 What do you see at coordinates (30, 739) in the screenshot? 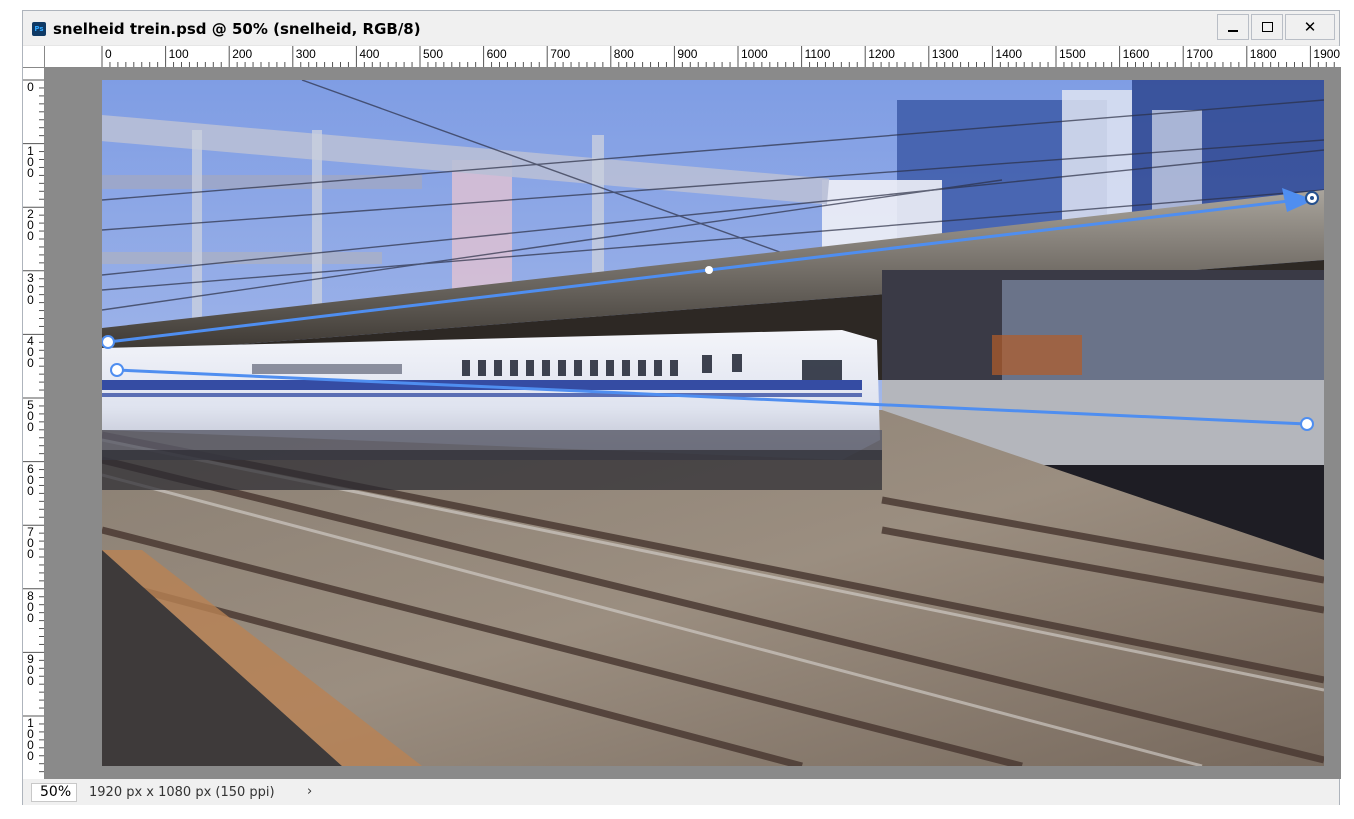
I see `ruler-v-label: 1000` at bounding box center [30, 739].